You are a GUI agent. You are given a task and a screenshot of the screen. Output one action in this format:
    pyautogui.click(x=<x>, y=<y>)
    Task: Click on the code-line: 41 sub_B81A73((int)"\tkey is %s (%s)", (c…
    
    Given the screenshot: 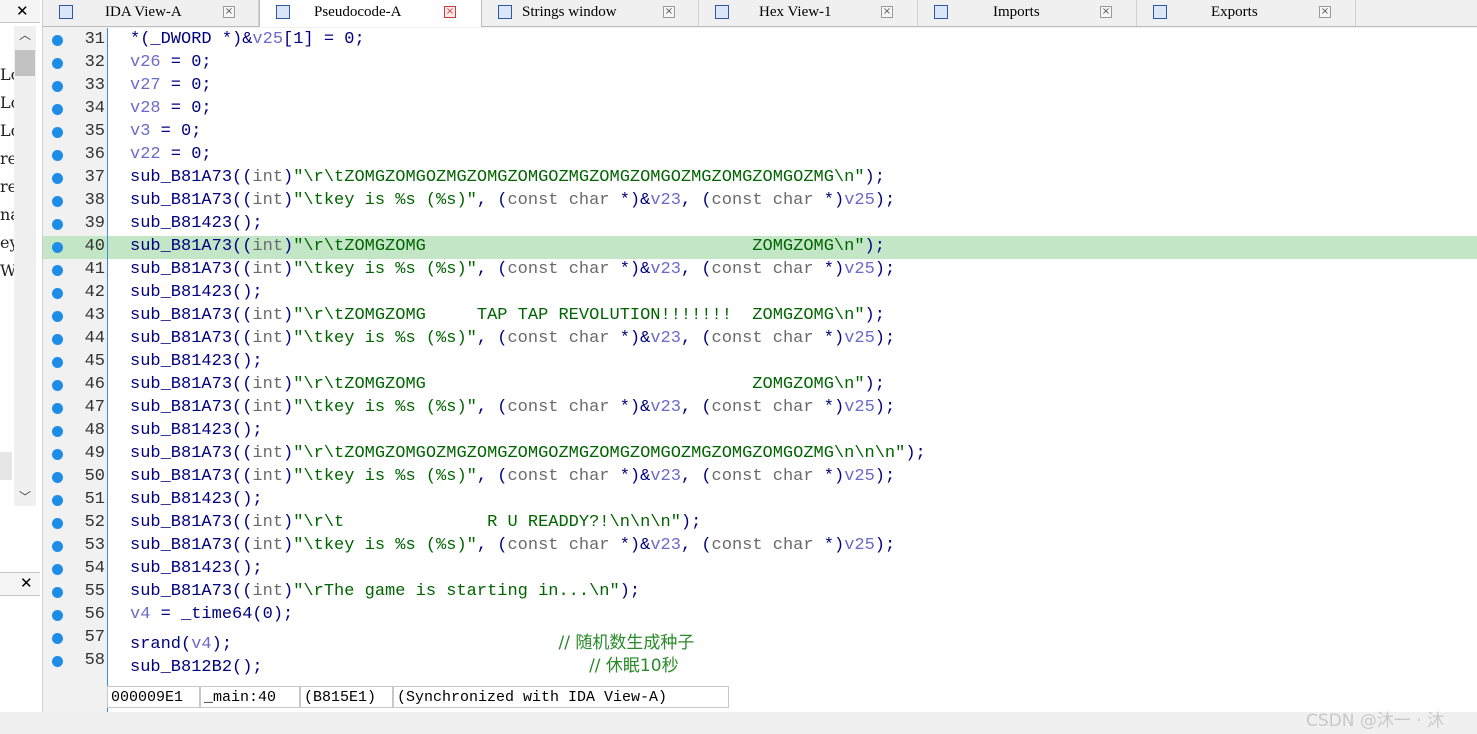 What is the action you would take?
    pyautogui.click(x=760, y=270)
    